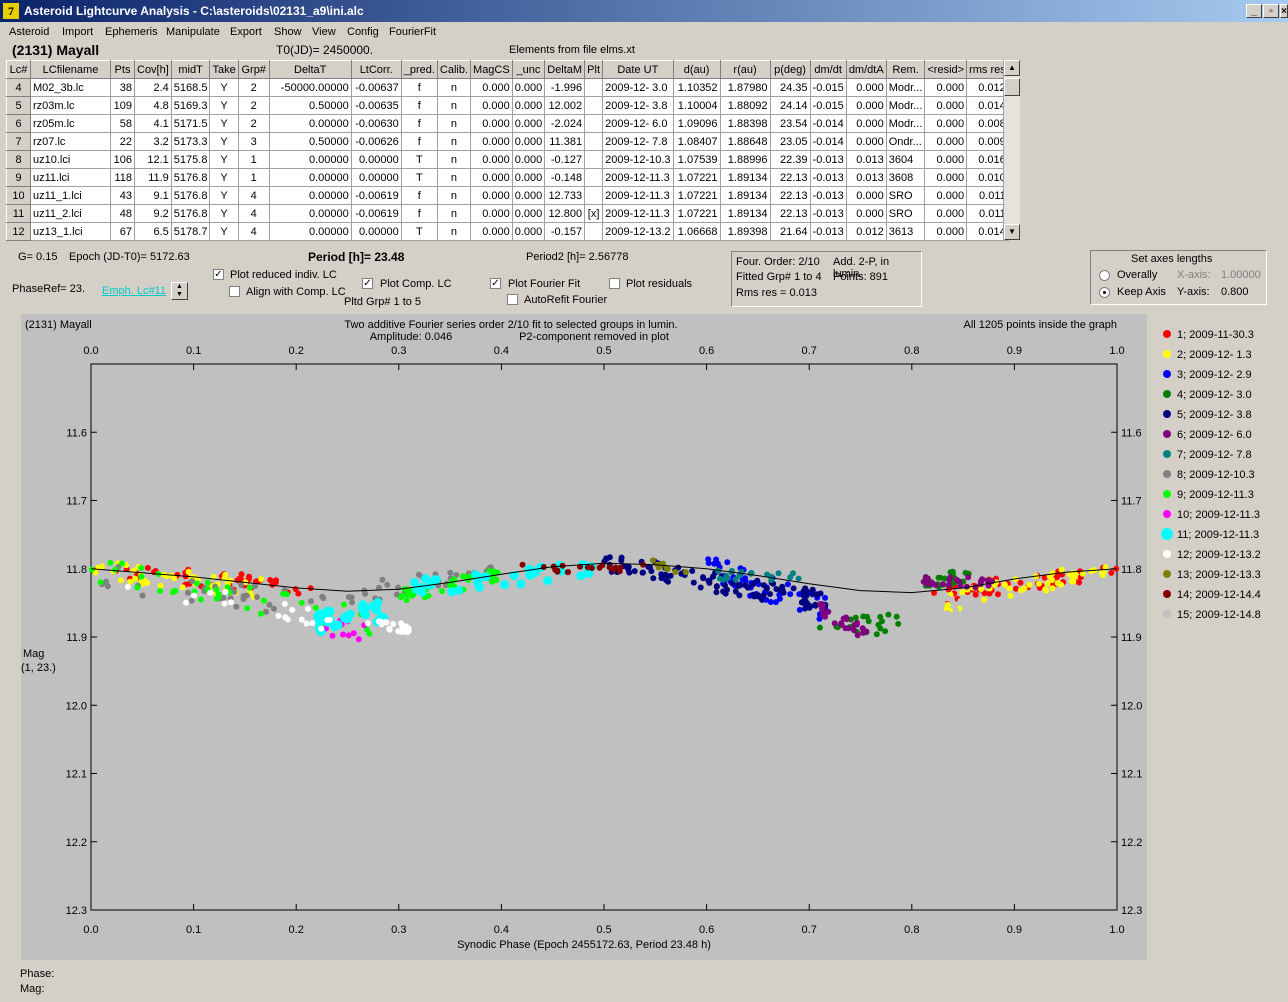 Image resolution: width=1288 pixels, height=1002 pixels. Describe the element at coordinates (638, 105) in the screenshot. I see `table-cell: 2009-12- 3.8` at that location.